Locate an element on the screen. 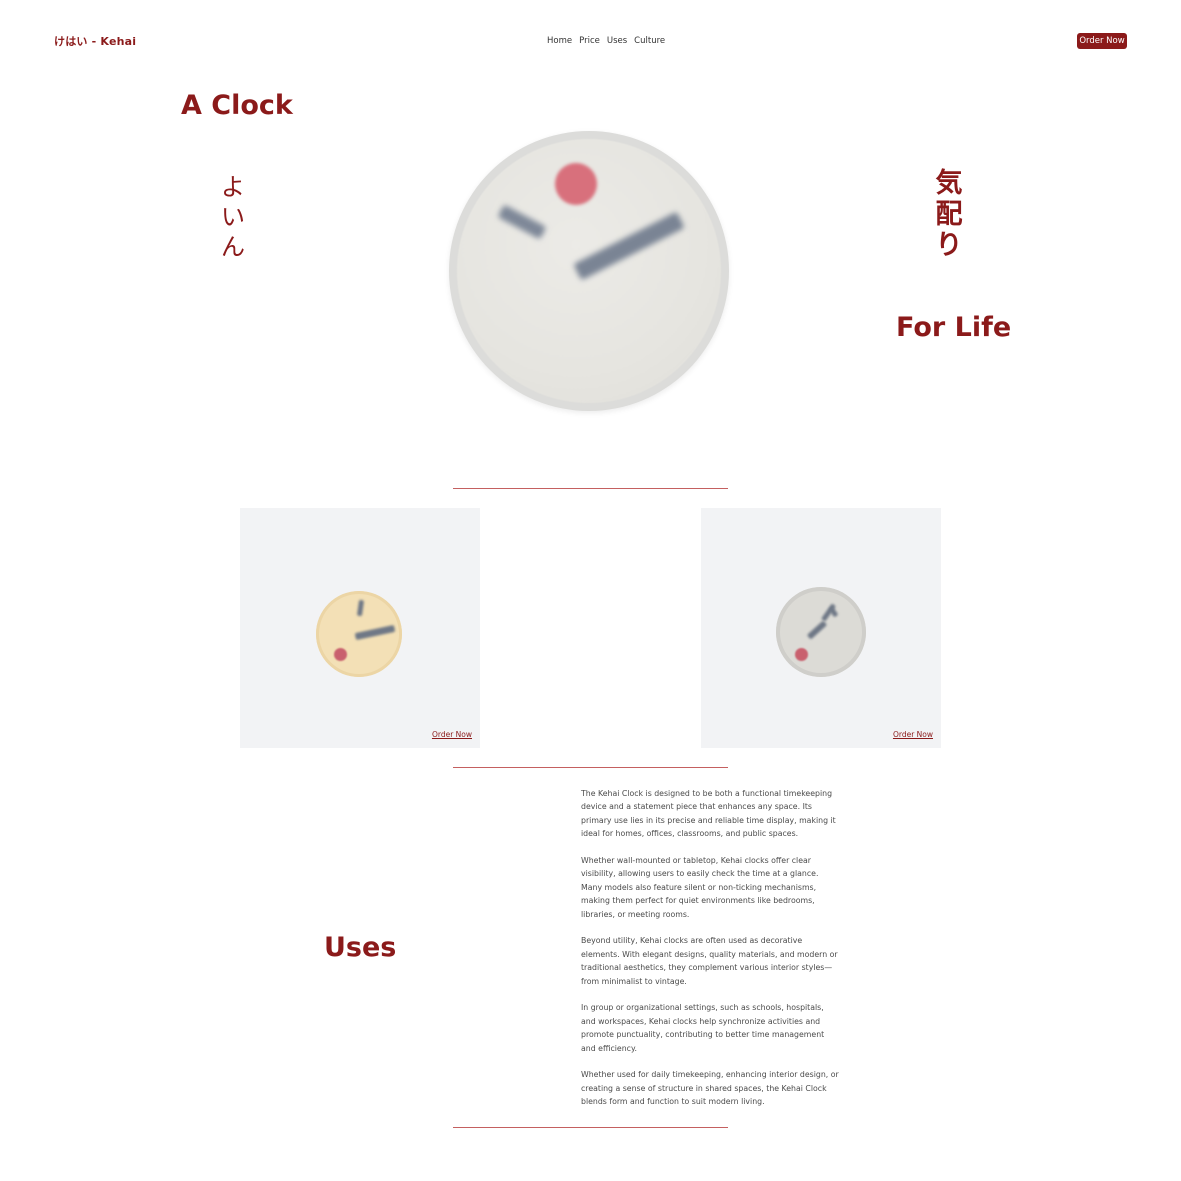  nav-item-home: Home is located at coordinates (559, 41).